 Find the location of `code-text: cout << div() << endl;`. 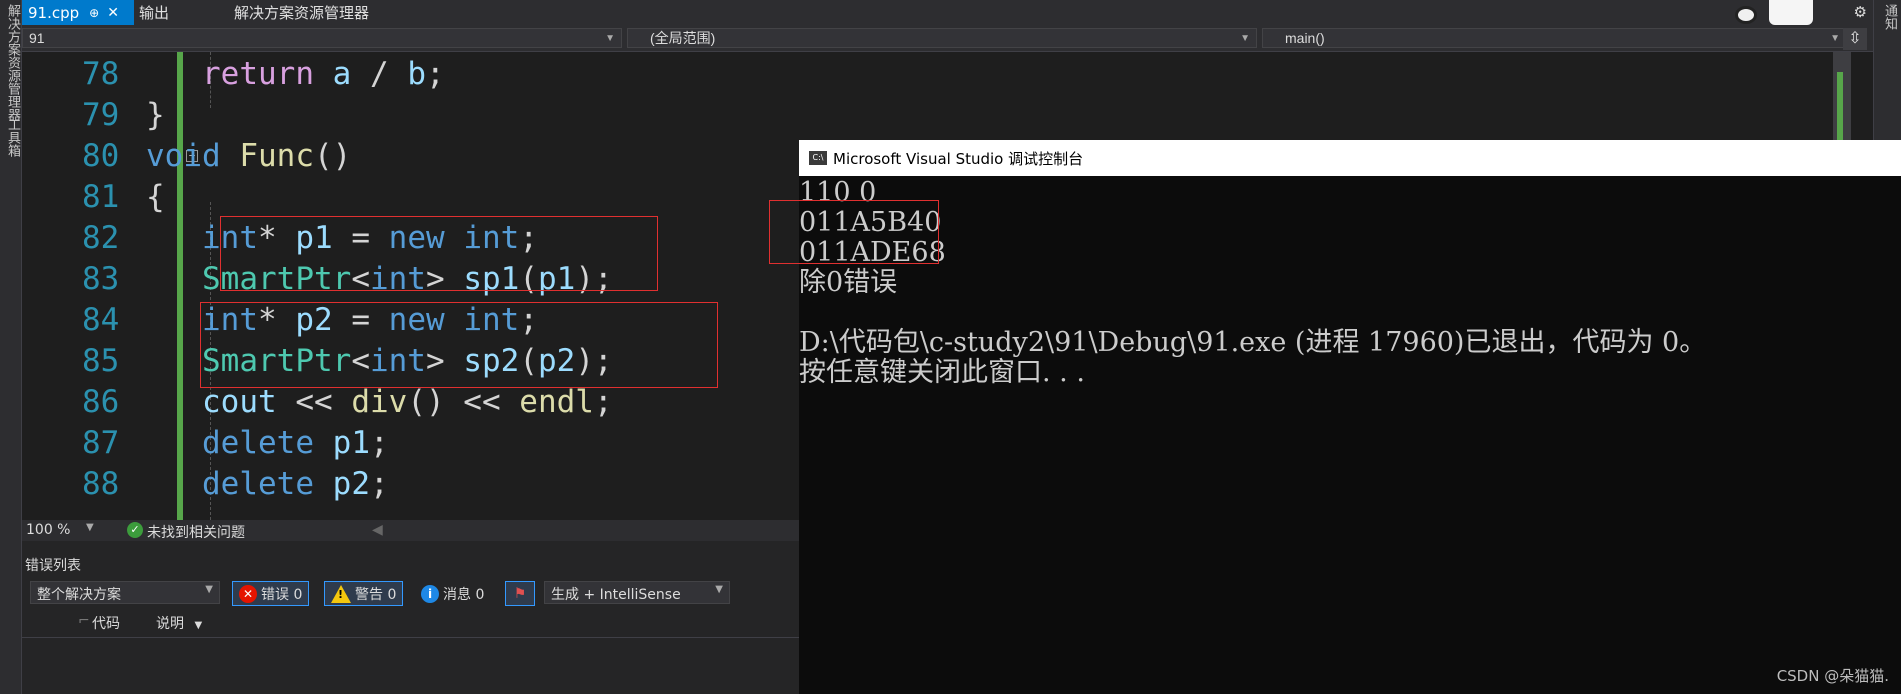

code-text: cout << div() << endl; is located at coordinates (407, 402).